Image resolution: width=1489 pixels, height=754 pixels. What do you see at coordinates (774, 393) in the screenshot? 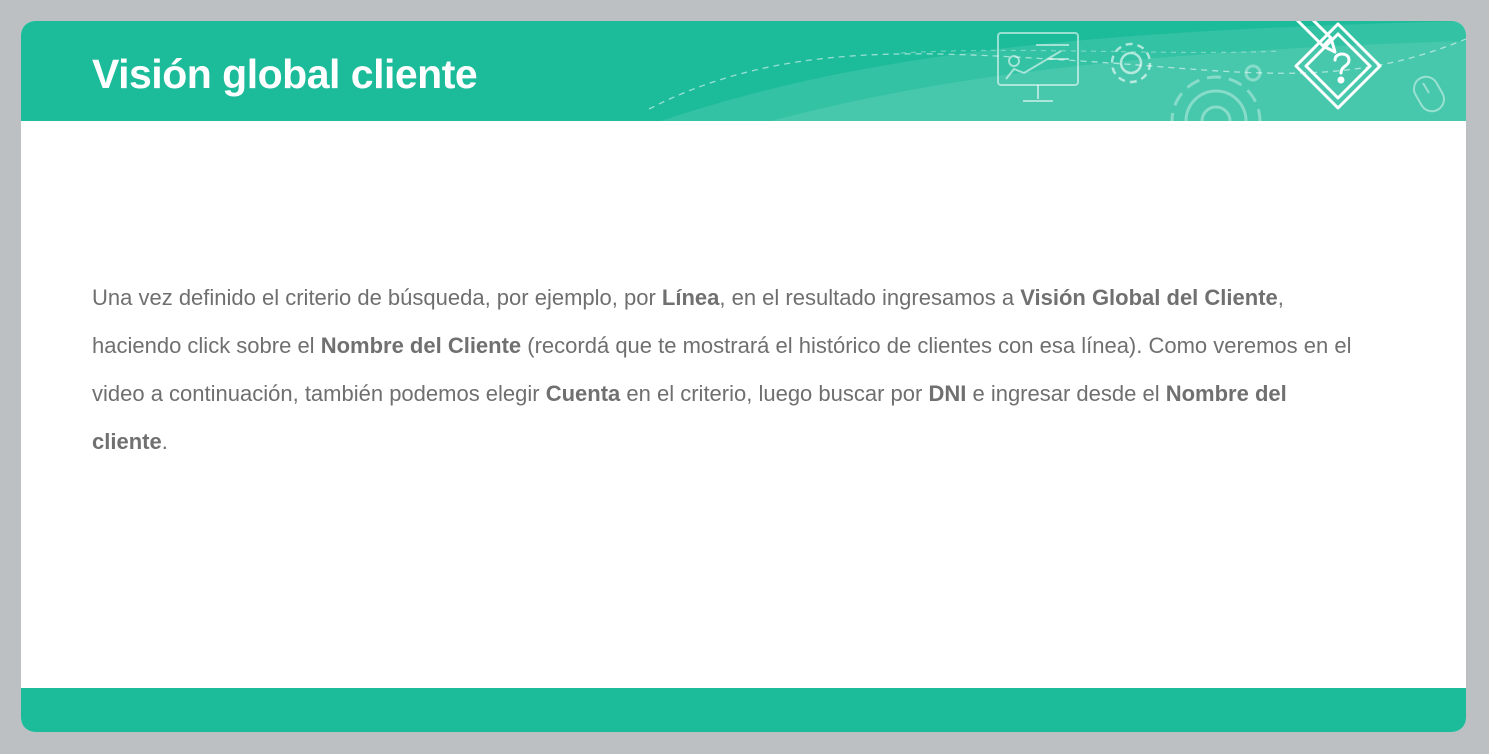
I see `paragraph-text: en el criterio, luego buscar por` at bounding box center [774, 393].